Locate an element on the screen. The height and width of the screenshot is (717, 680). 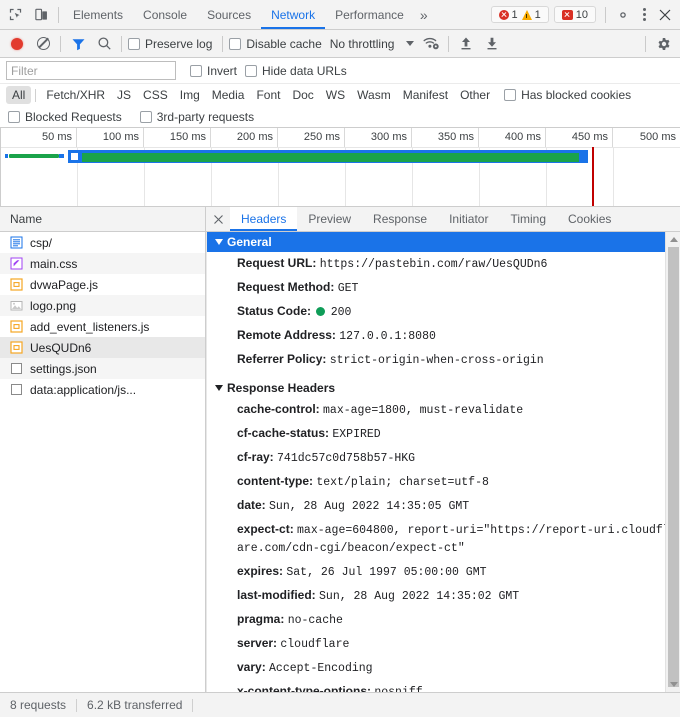
blocked-requests-checkbox: Blocked Requests is located at coordinates (65, 117).